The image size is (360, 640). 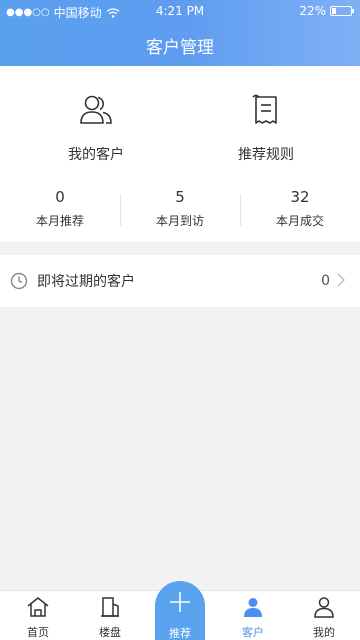 I want to click on tab-mine: 我的, so click(x=324, y=617).